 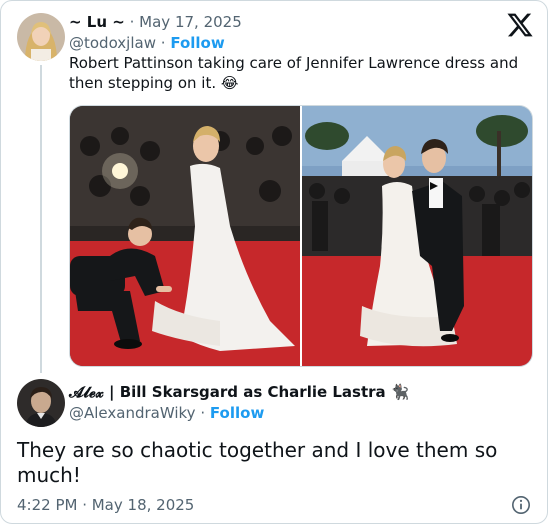 I want to click on main-handle-row: @AlexandraWiky · Follow, so click(x=166, y=413).